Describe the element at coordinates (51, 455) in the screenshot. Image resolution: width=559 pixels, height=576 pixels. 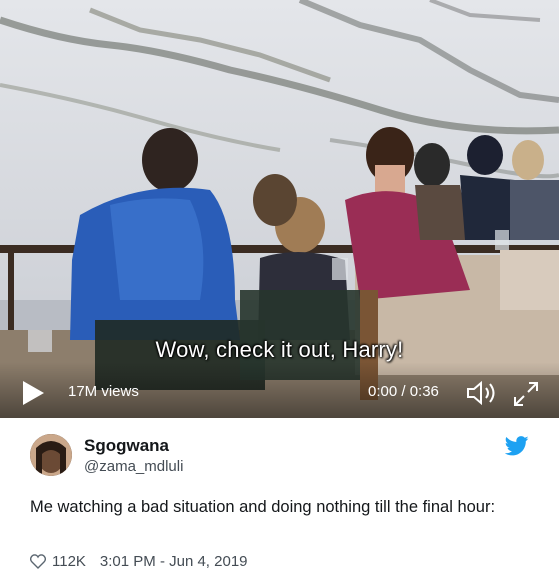
I see `avatar` at that location.